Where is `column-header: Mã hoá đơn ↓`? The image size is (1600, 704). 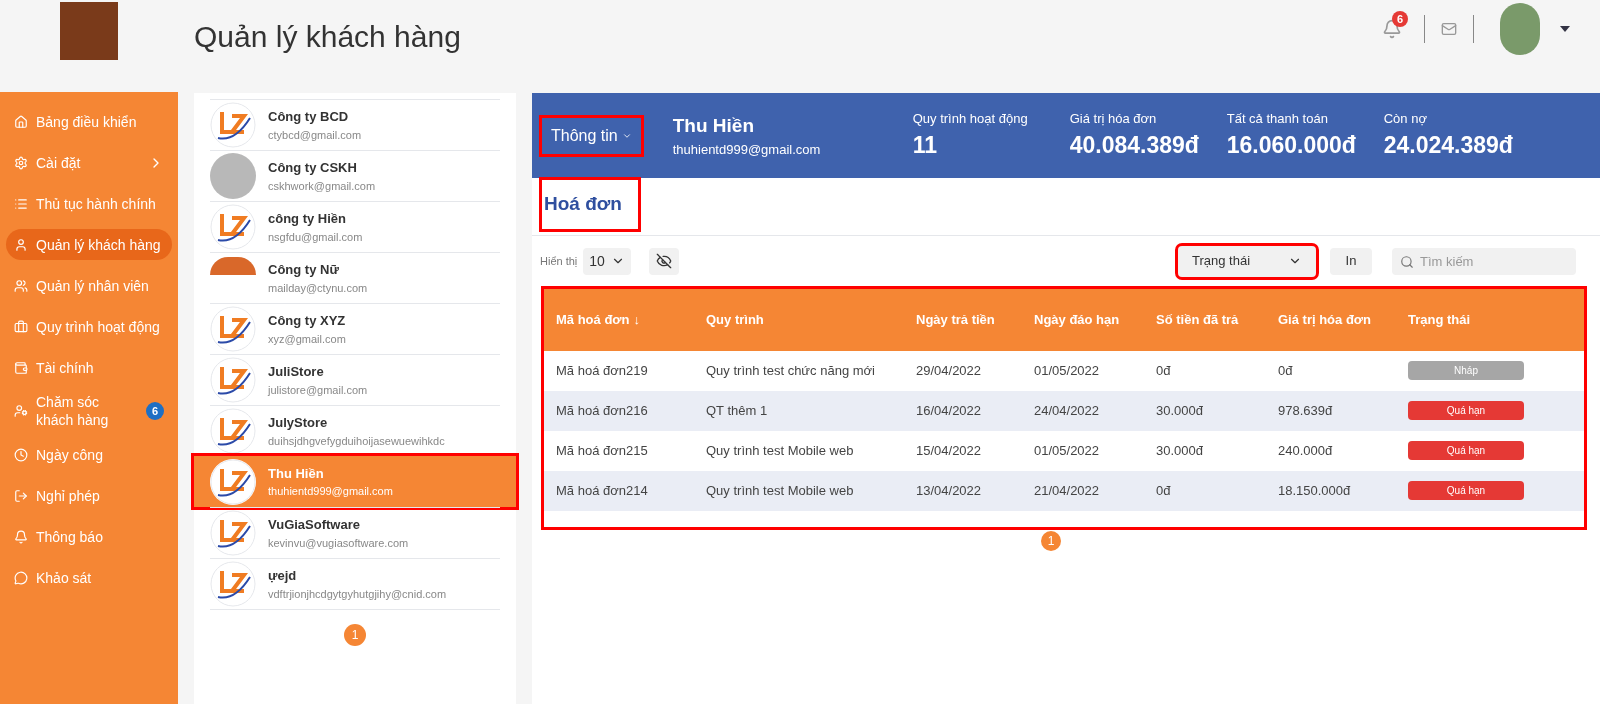 column-header: Mã hoá đơn ↓ is located at coordinates (631, 319).